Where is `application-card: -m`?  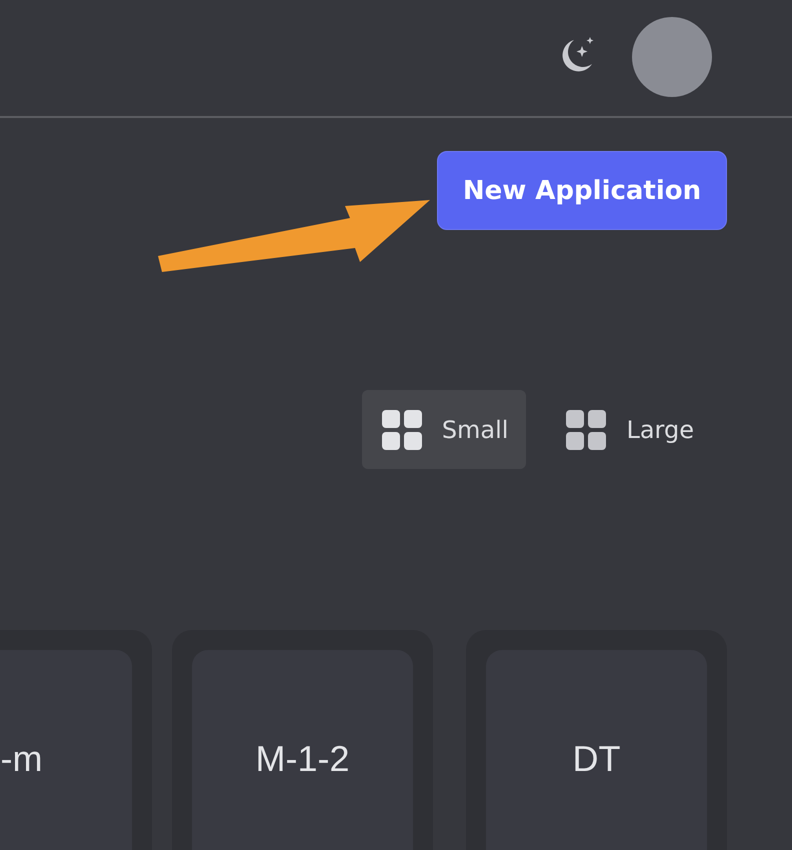 application-card: -m is located at coordinates (76, 740).